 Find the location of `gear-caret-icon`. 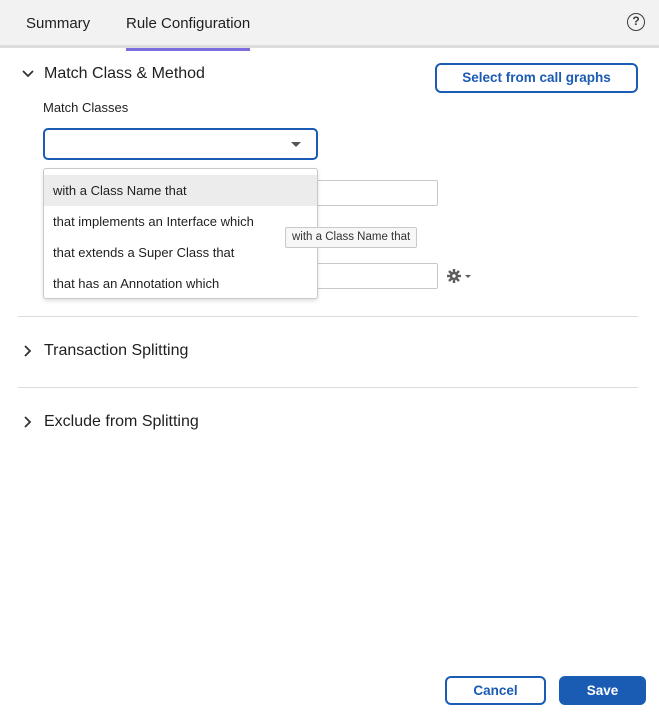

gear-caret-icon is located at coordinates (468, 276).